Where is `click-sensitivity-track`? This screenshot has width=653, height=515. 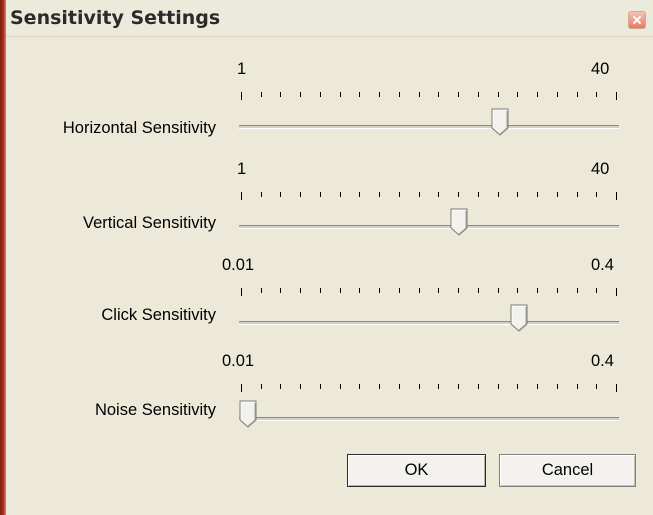 click-sensitivity-track is located at coordinates (429, 323).